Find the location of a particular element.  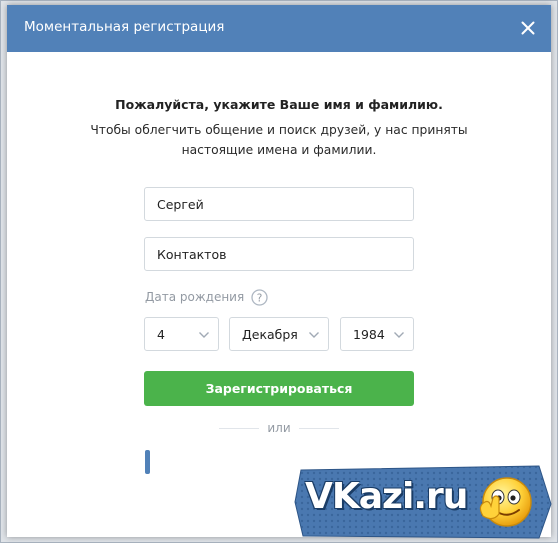

watermark-logo: VKazi.ru is located at coordinates (425, 503).